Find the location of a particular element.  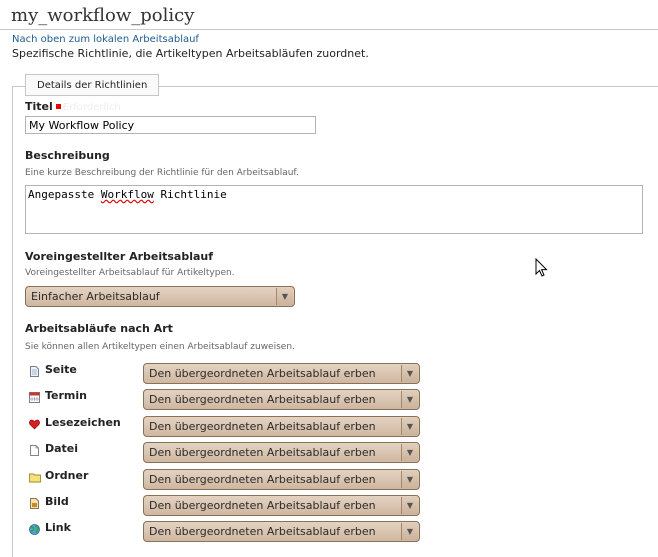

workflow-select-bild: Den übergeordneten Arbeitsablauf erben ▼ is located at coordinates (281, 505).